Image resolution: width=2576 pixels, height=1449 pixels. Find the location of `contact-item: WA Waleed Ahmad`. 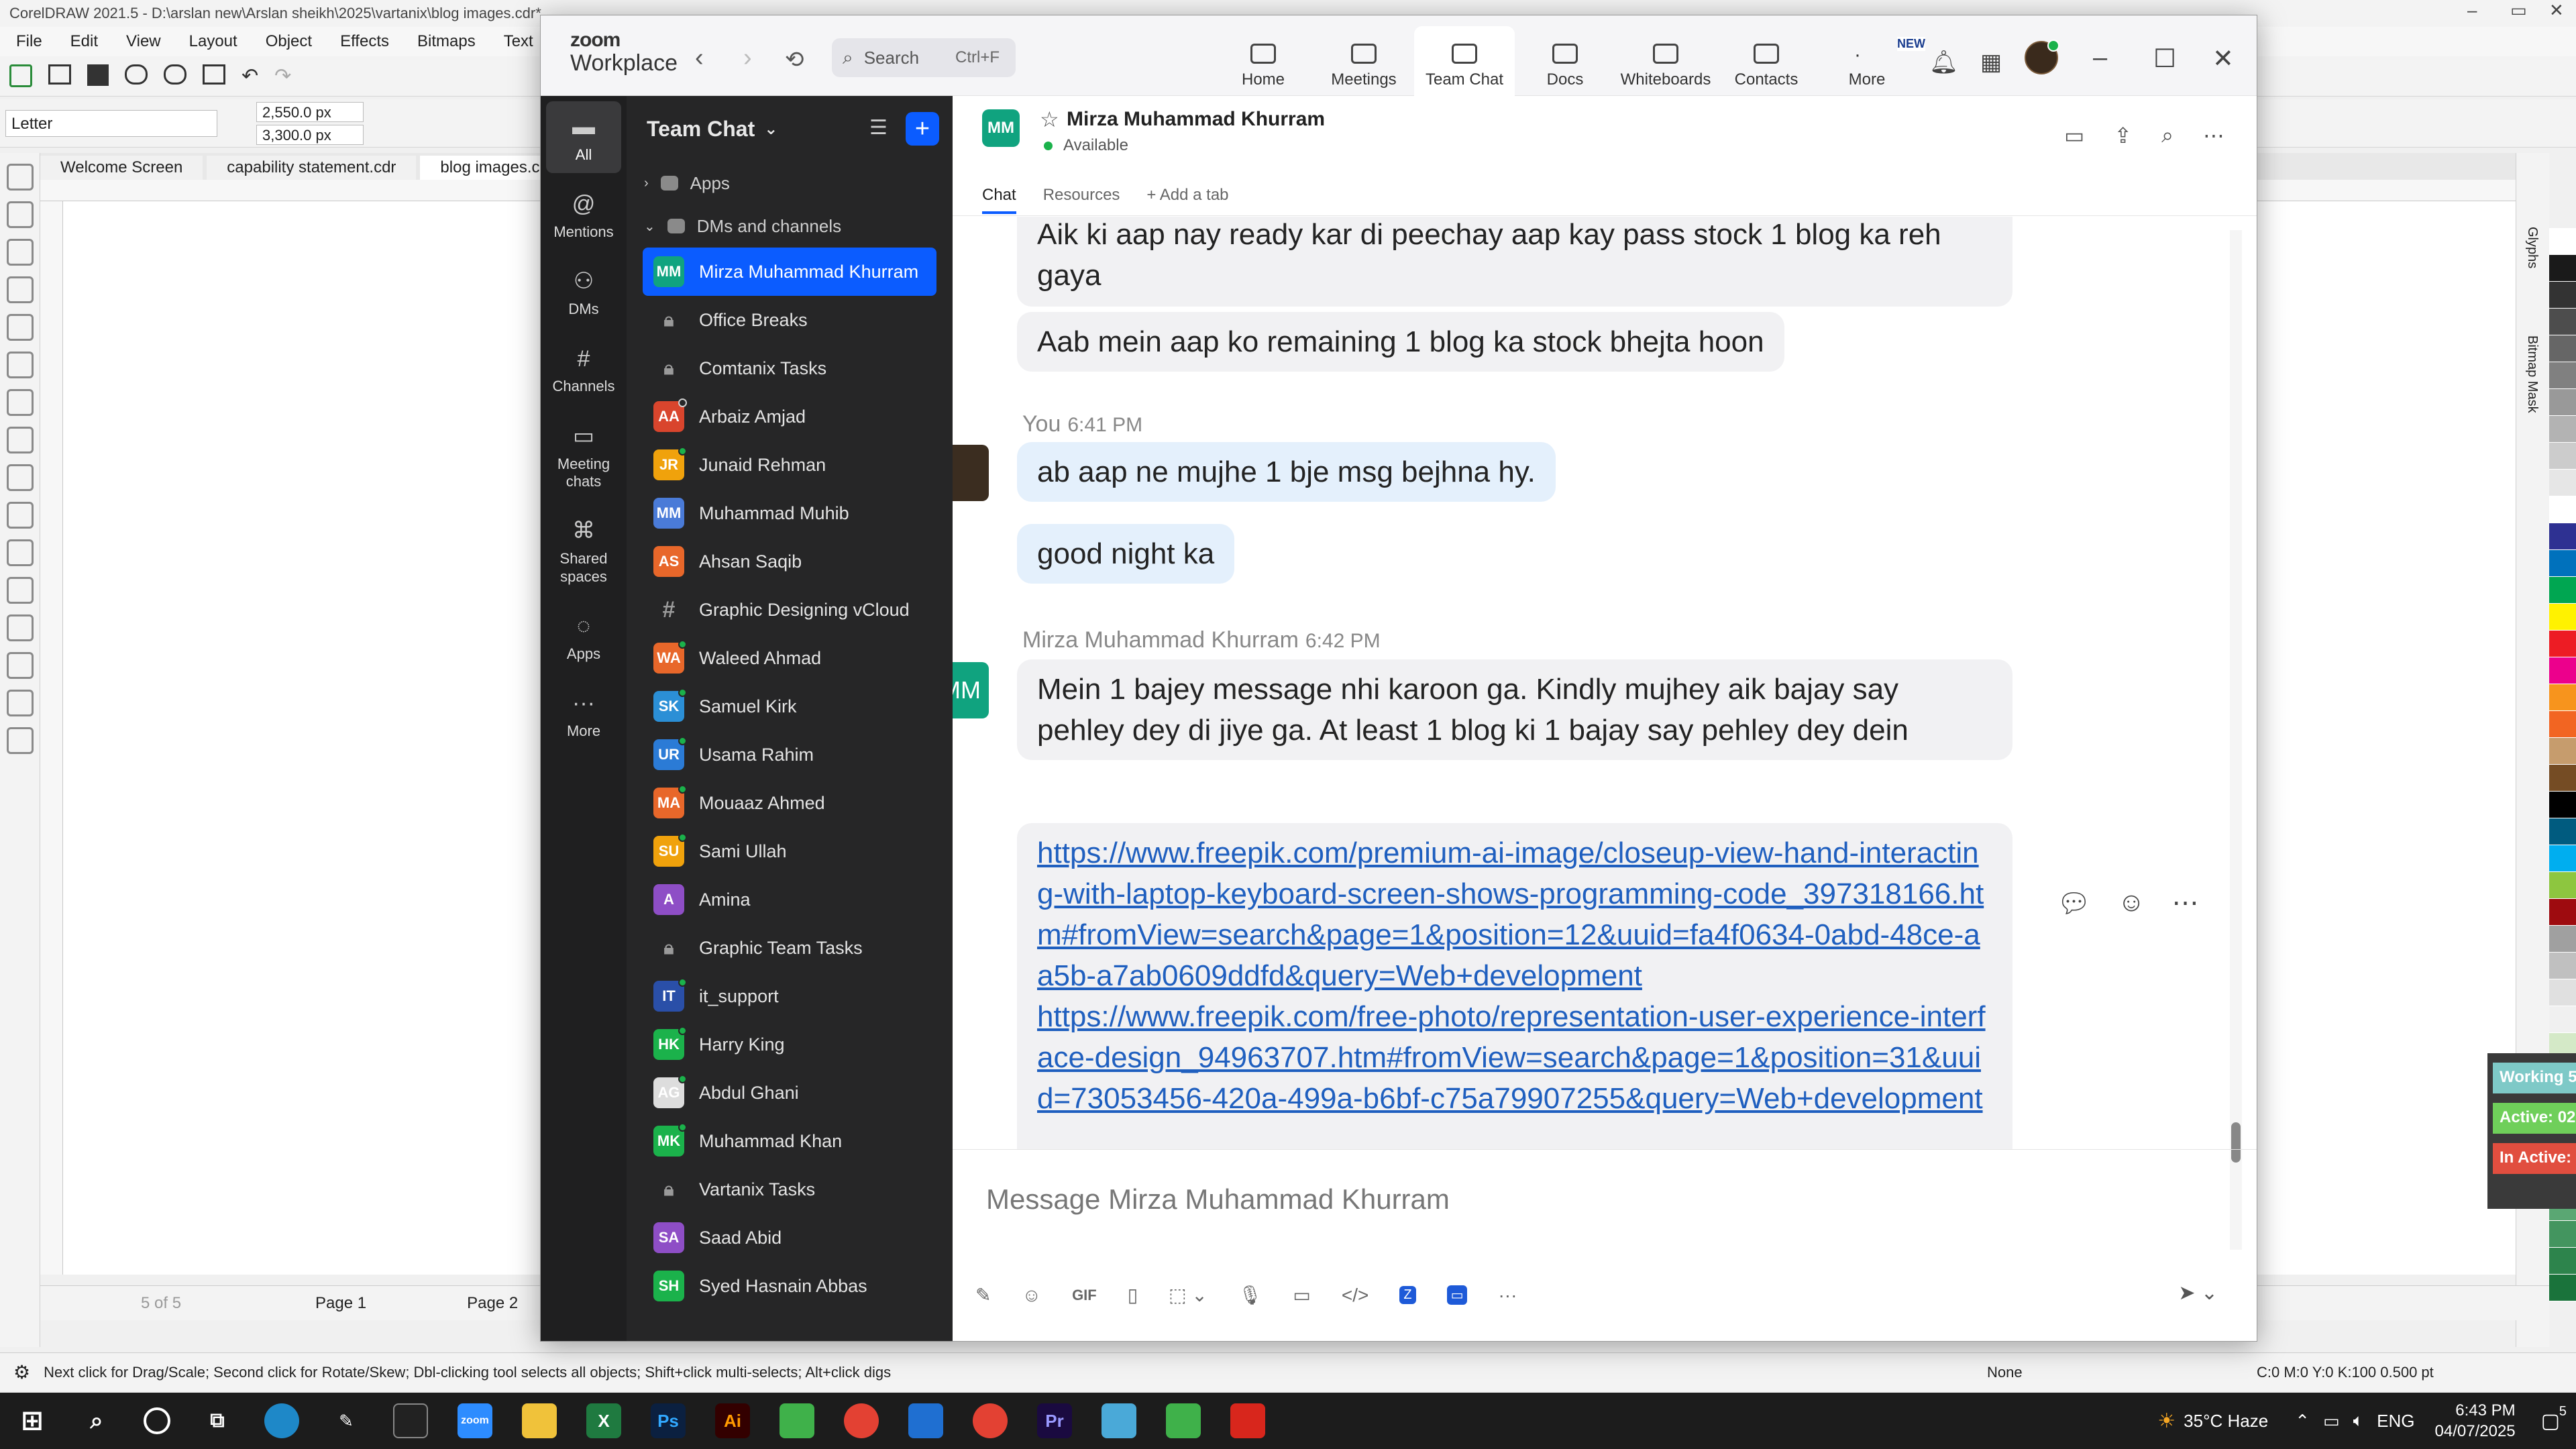

contact-item: WA Waleed Ahmad is located at coordinates (789, 658).